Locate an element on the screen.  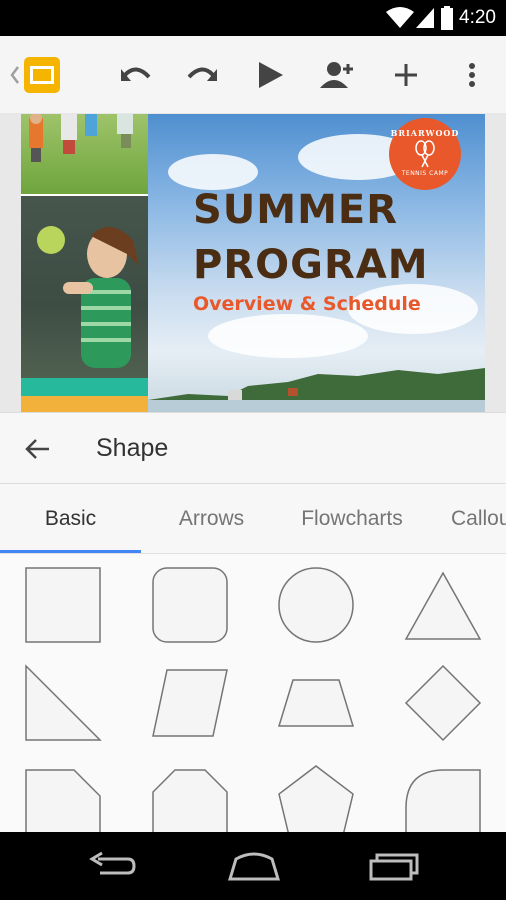
nav-home-button is located at coordinates (254, 866).